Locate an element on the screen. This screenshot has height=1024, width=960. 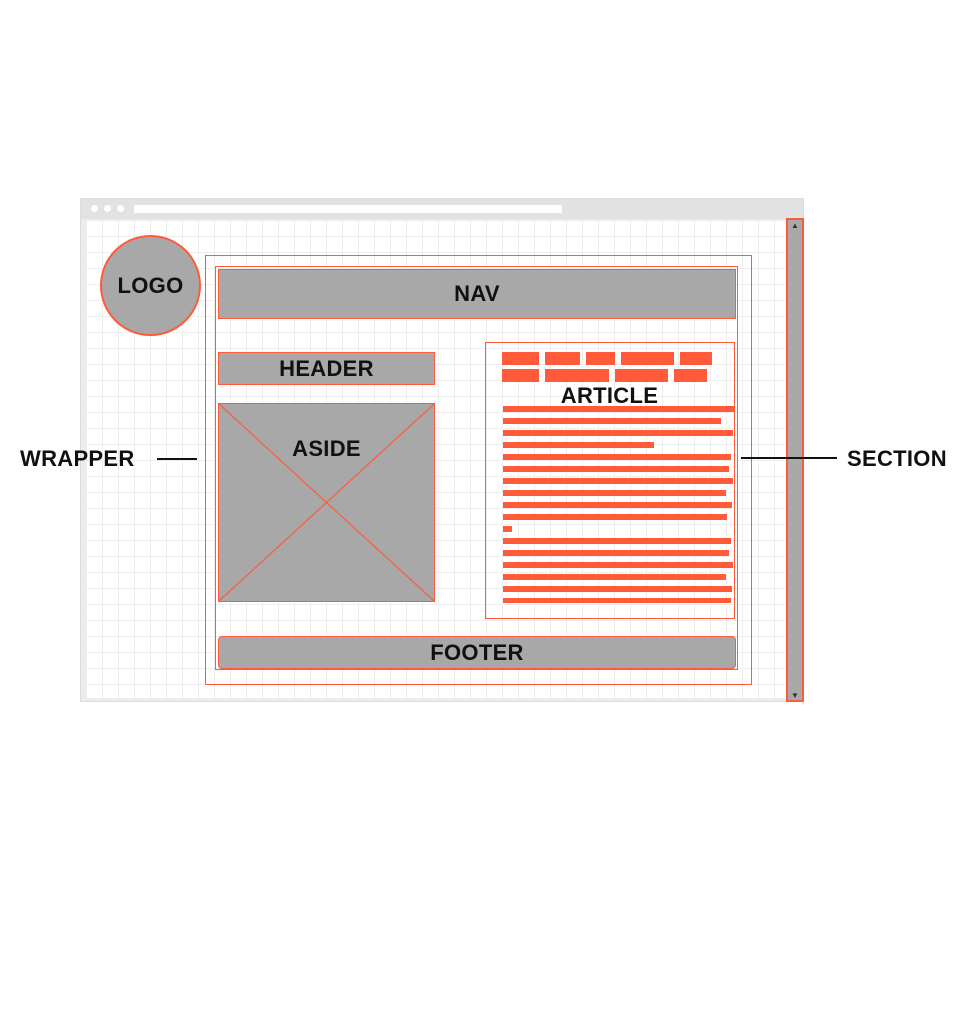
scrollbar: ▲ ▼ is located at coordinates (795, 460).